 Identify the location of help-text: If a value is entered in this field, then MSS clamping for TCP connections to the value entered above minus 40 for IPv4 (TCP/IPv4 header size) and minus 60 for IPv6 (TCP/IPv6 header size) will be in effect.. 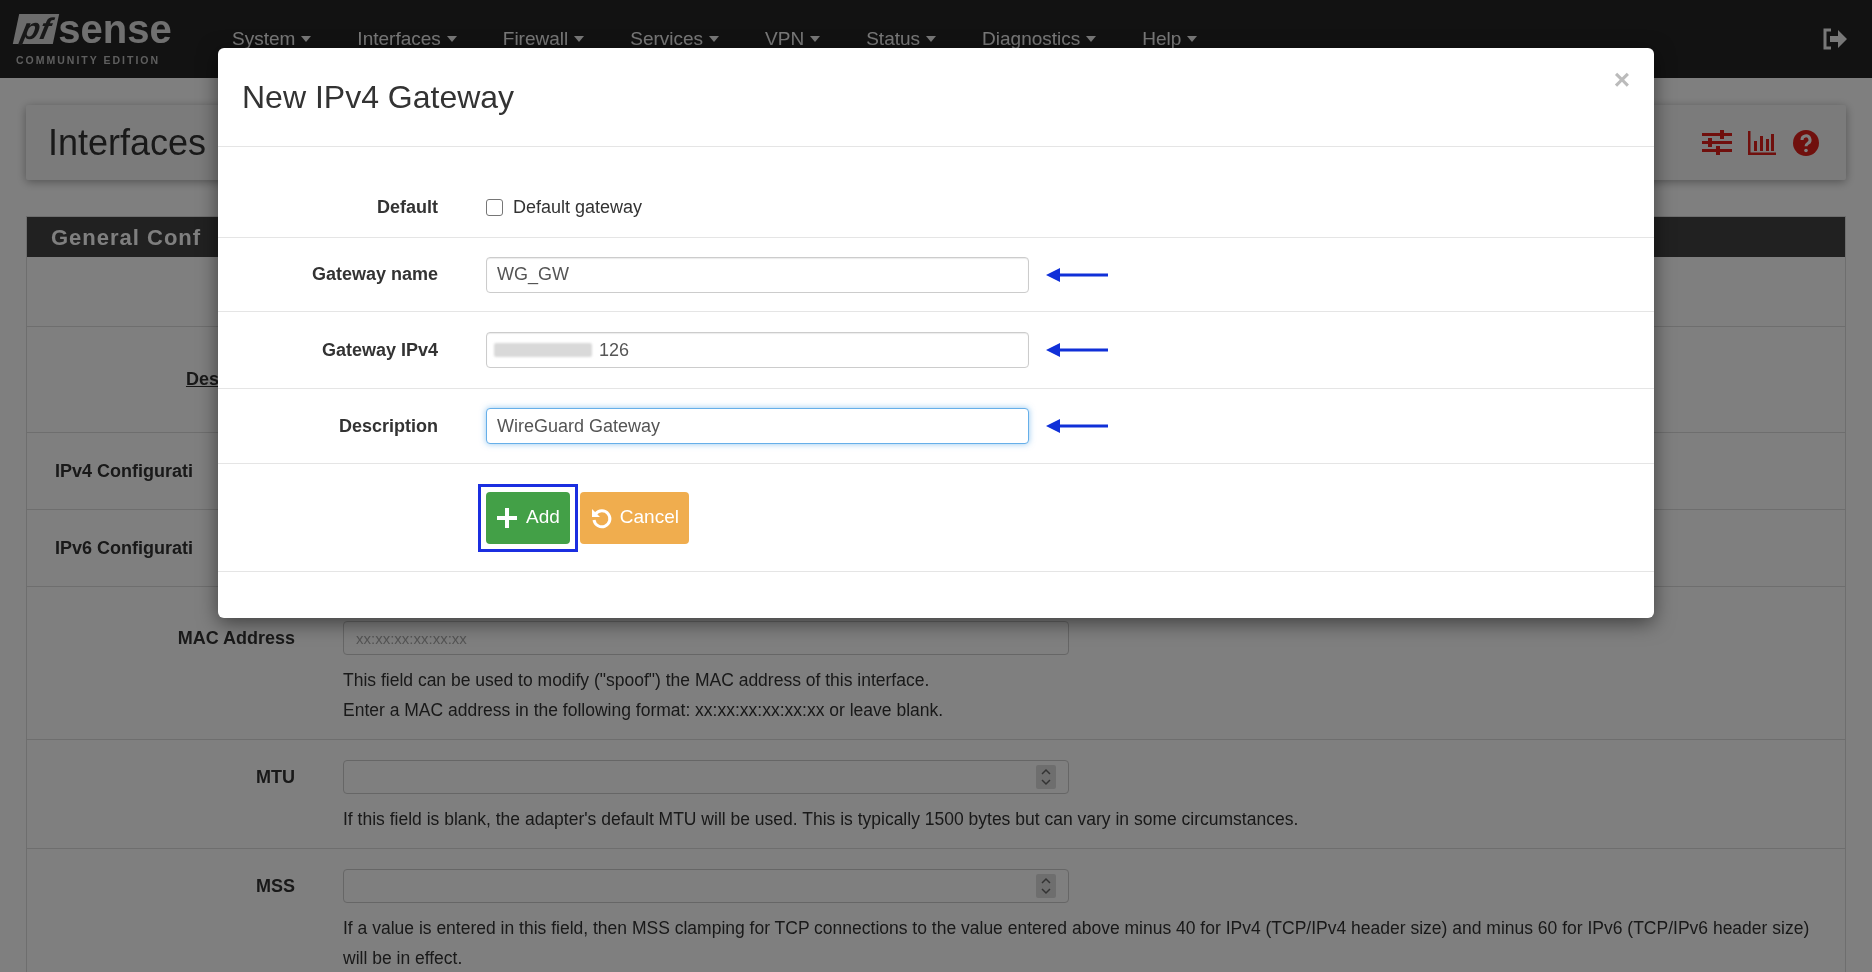
(1077, 943).